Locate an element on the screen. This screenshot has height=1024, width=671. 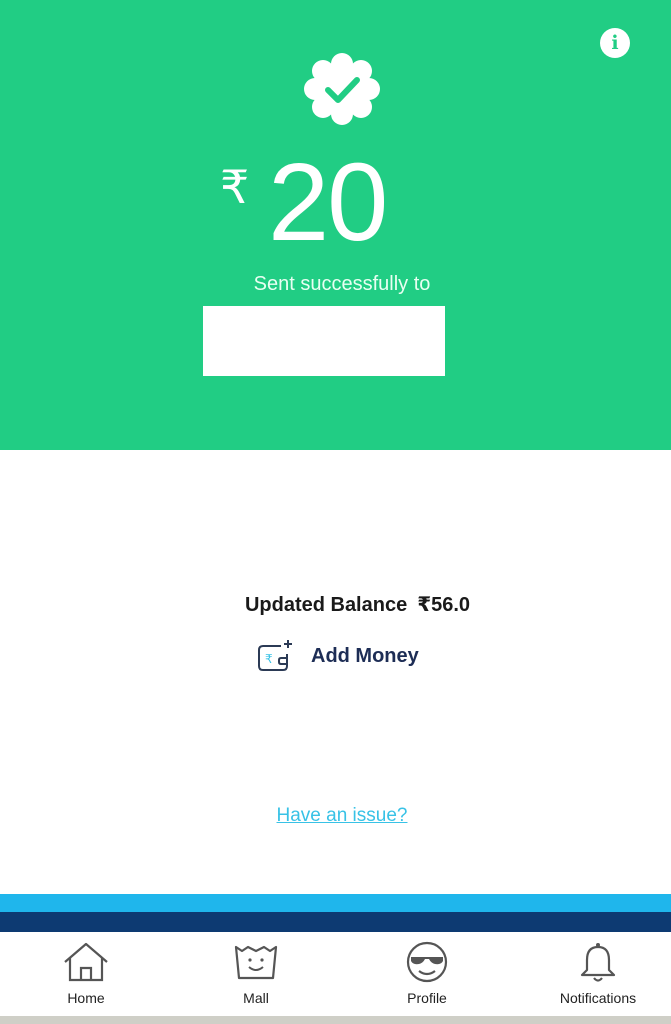
footer-stripe-light is located at coordinates (335, 903).